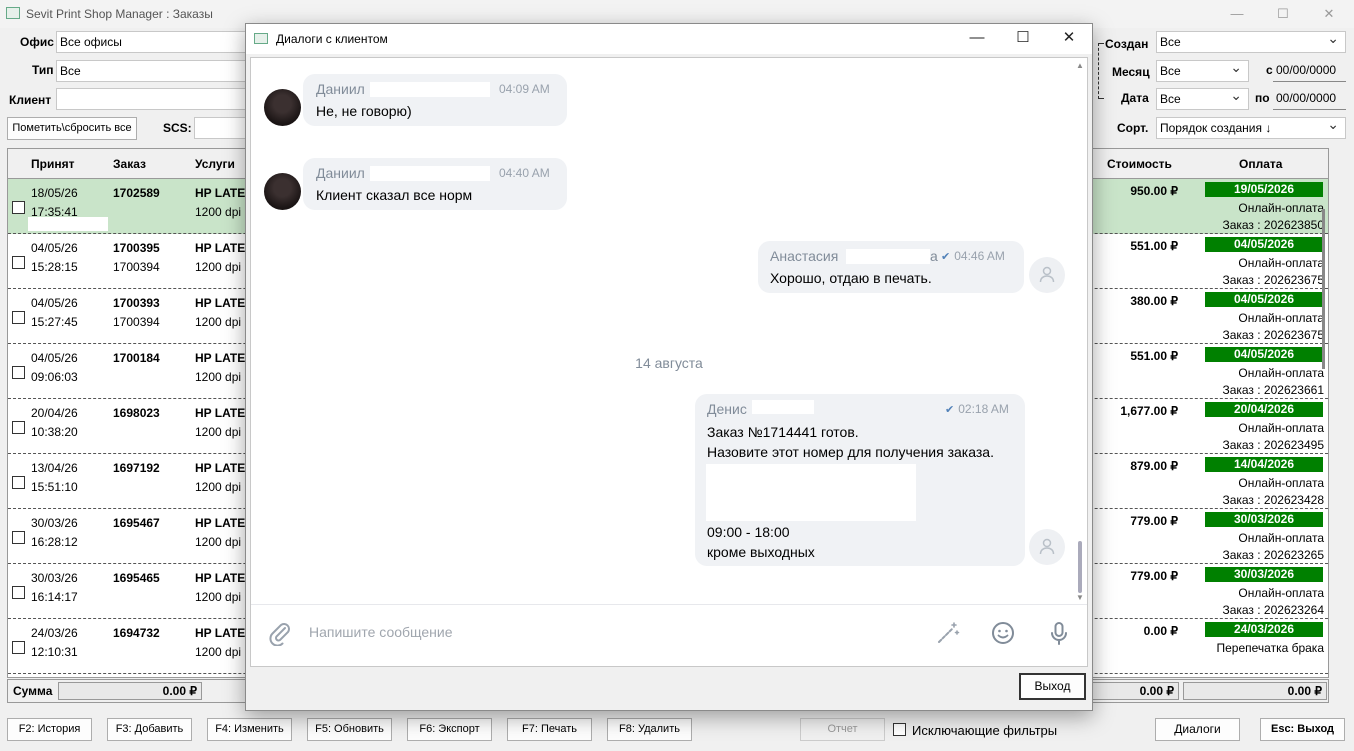  I want to click on minimize-button: —, so click(1237, 14).